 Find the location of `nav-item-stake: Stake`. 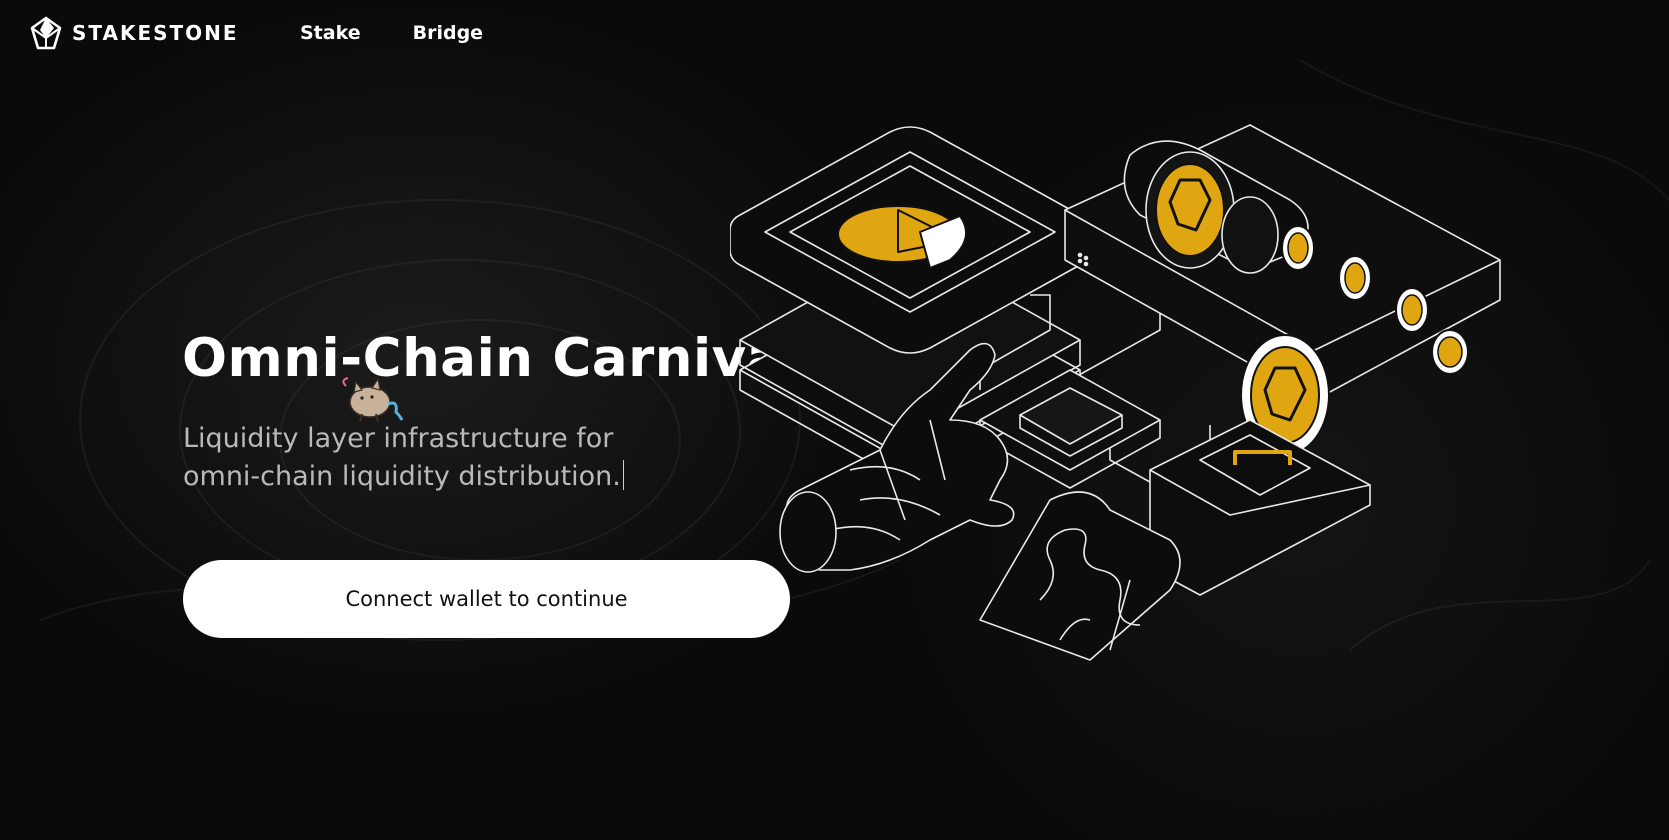

nav-item-stake: Stake is located at coordinates (330, 33).